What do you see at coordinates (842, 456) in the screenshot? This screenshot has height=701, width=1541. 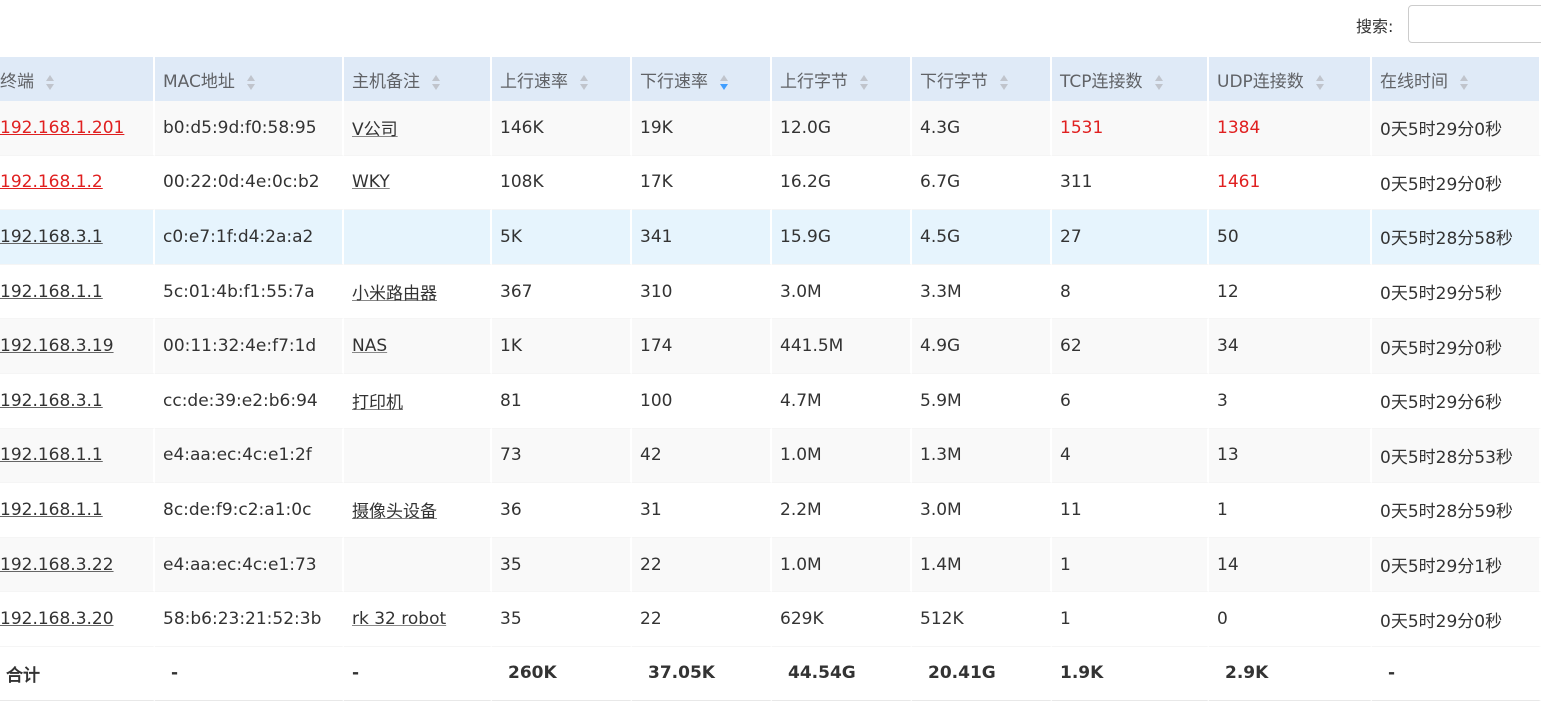 I see `cell-up-bytes: 1.0M` at bounding box center [842, 456].